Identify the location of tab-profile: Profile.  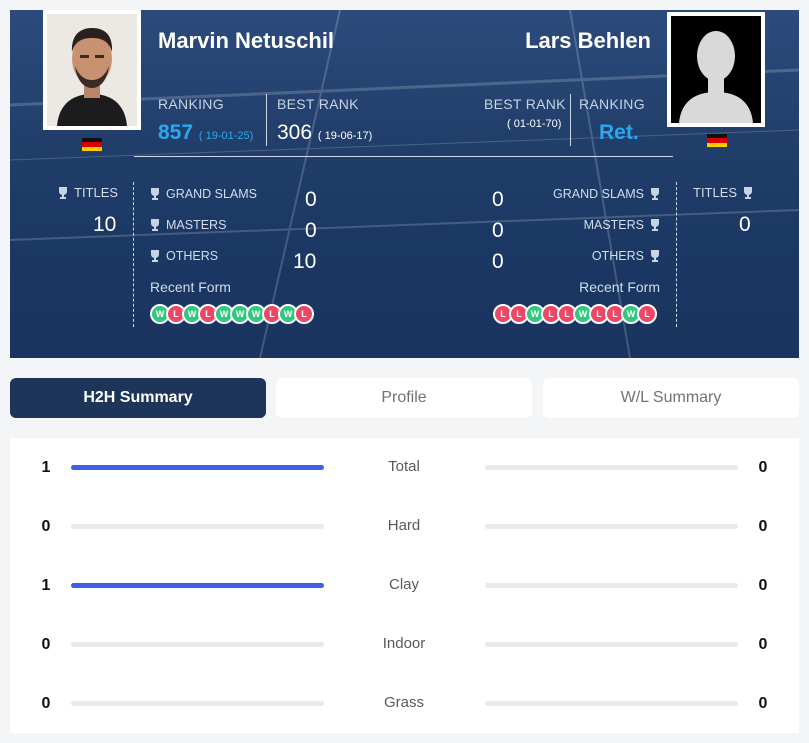
(404, 398).